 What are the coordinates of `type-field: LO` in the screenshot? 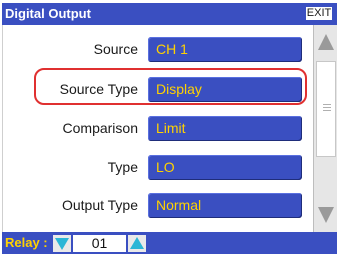 It's located at (225, 167).